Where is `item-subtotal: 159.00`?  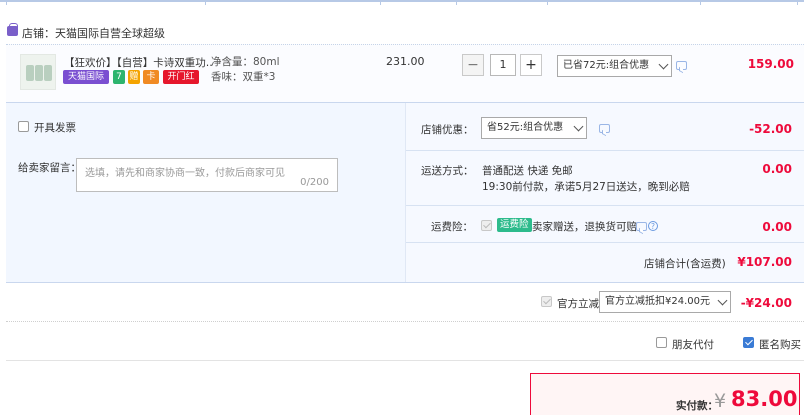
item-subtotal: 159.00 is located at coordinates (770, 64).